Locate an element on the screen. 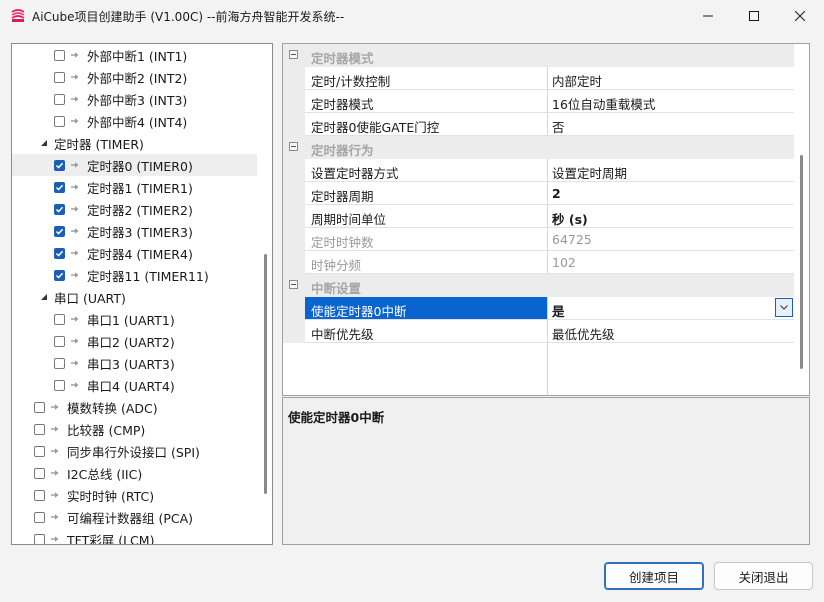 This screenshot has width=824, height=602. property-row: 时钟分频 102 is located at coordinates (538, 262).